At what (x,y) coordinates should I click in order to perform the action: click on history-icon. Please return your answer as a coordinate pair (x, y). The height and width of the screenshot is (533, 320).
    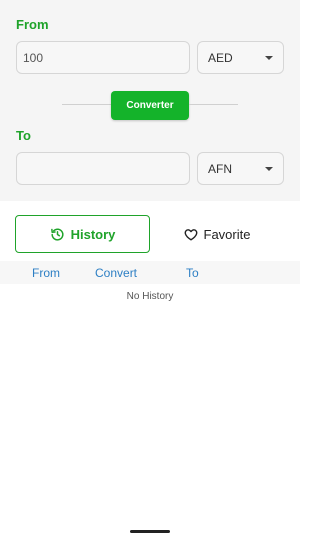
    Looking at the image, I should click on (57, 234).